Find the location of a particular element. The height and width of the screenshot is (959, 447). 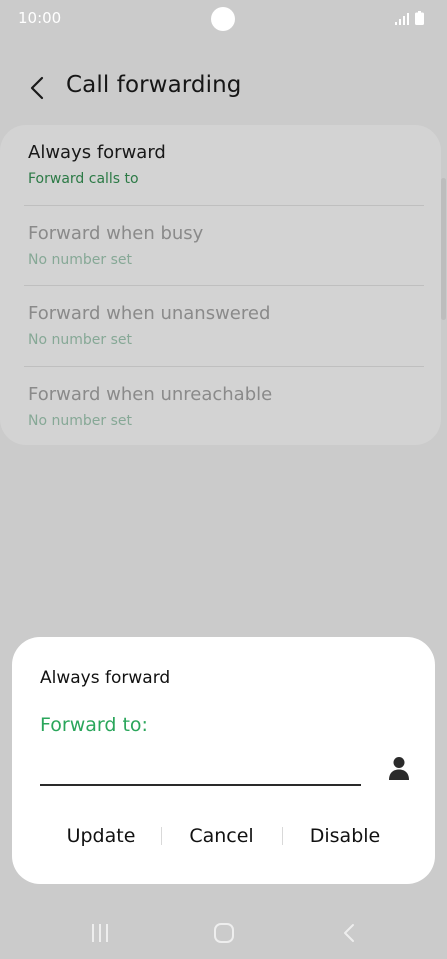

page-title: Call forwarding is located at coordinates (154, 85).